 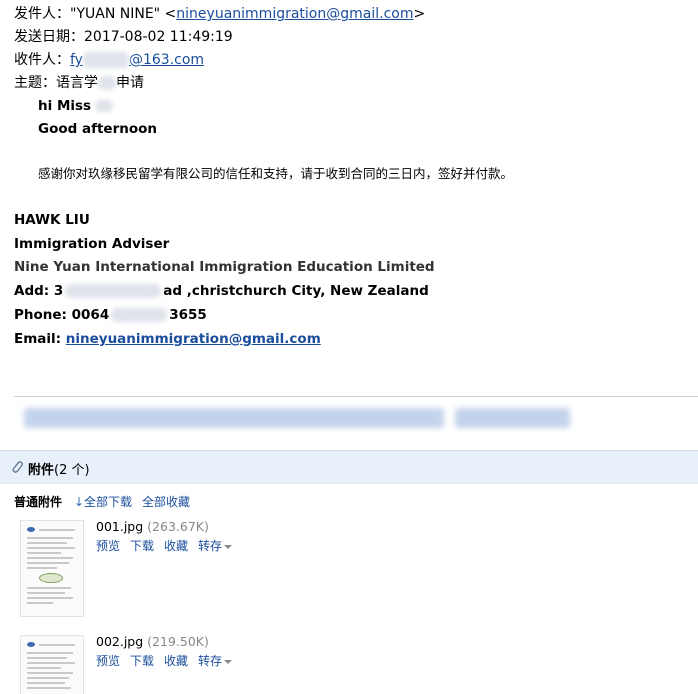 What do you see at coordinates (42, 14) in the screenshot?
I see `from-label: 发件人：` at bounding box center [42, 14].